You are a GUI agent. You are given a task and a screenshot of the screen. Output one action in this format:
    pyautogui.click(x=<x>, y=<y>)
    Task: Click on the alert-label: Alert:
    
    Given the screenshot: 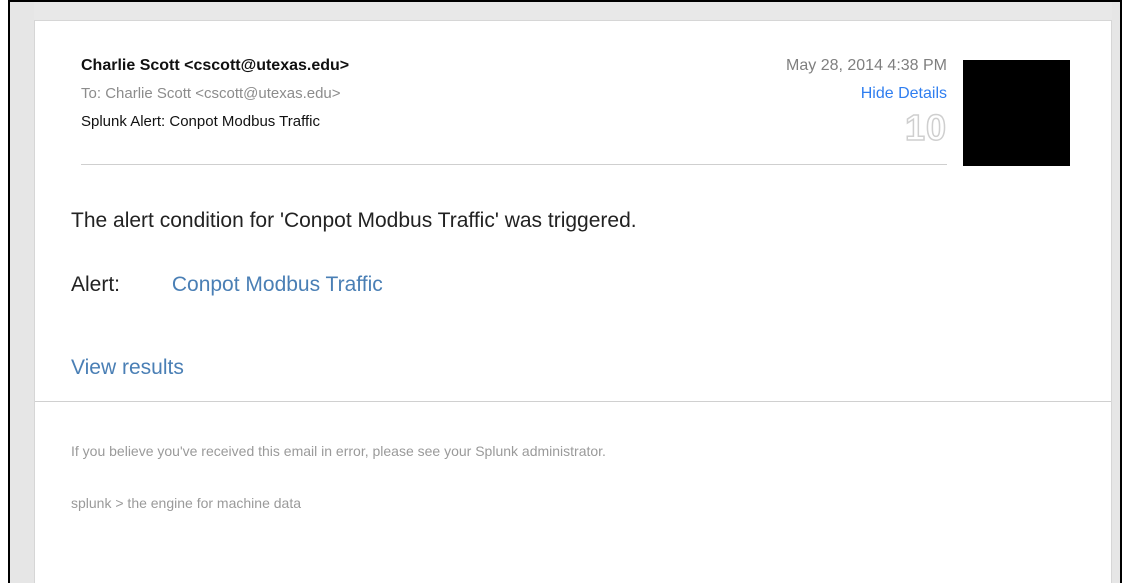 What is the action you would take?
    pyautogui.click(x=96, y=284)
    